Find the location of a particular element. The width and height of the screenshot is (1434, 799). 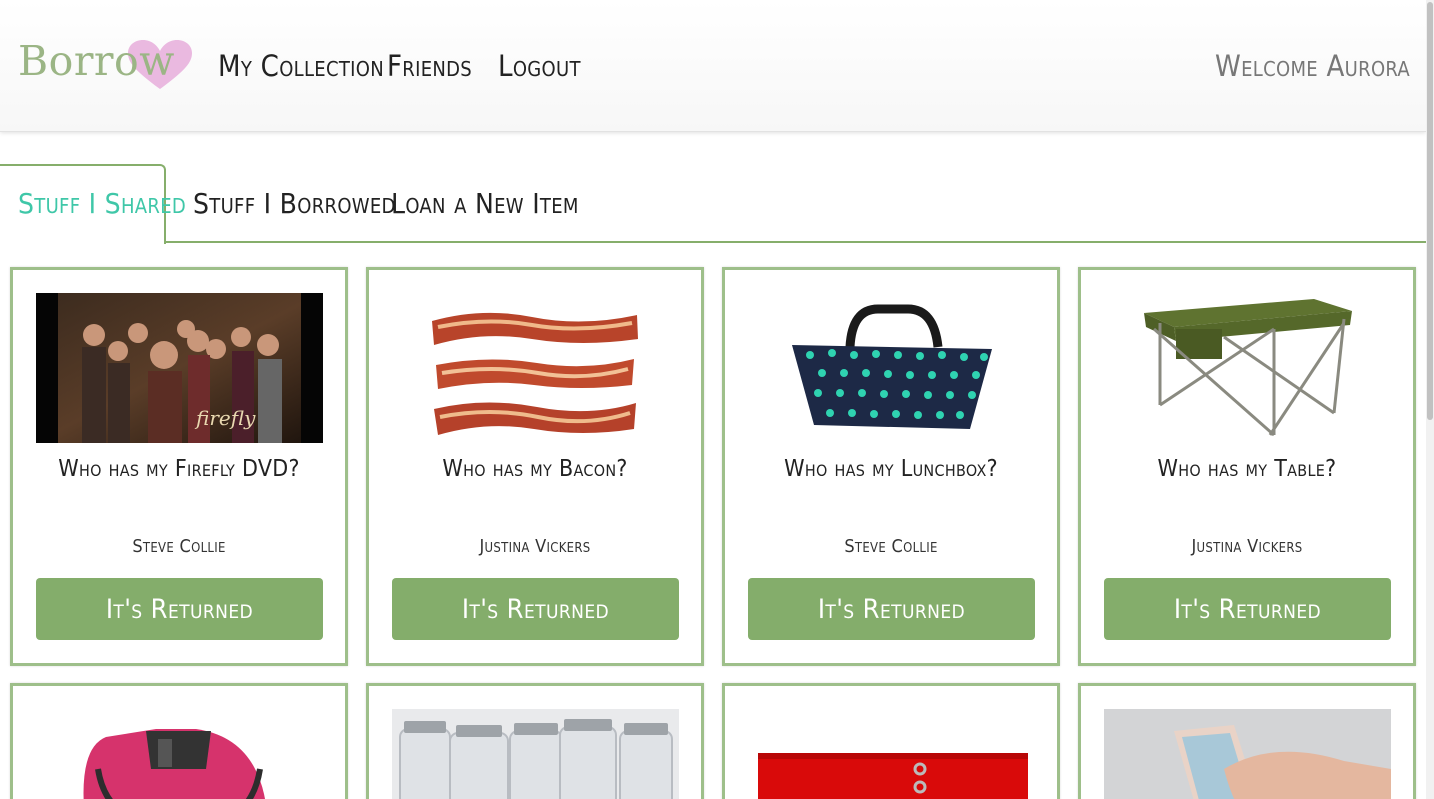

scrollbar-thumb is located at coordinates (1430, 211).